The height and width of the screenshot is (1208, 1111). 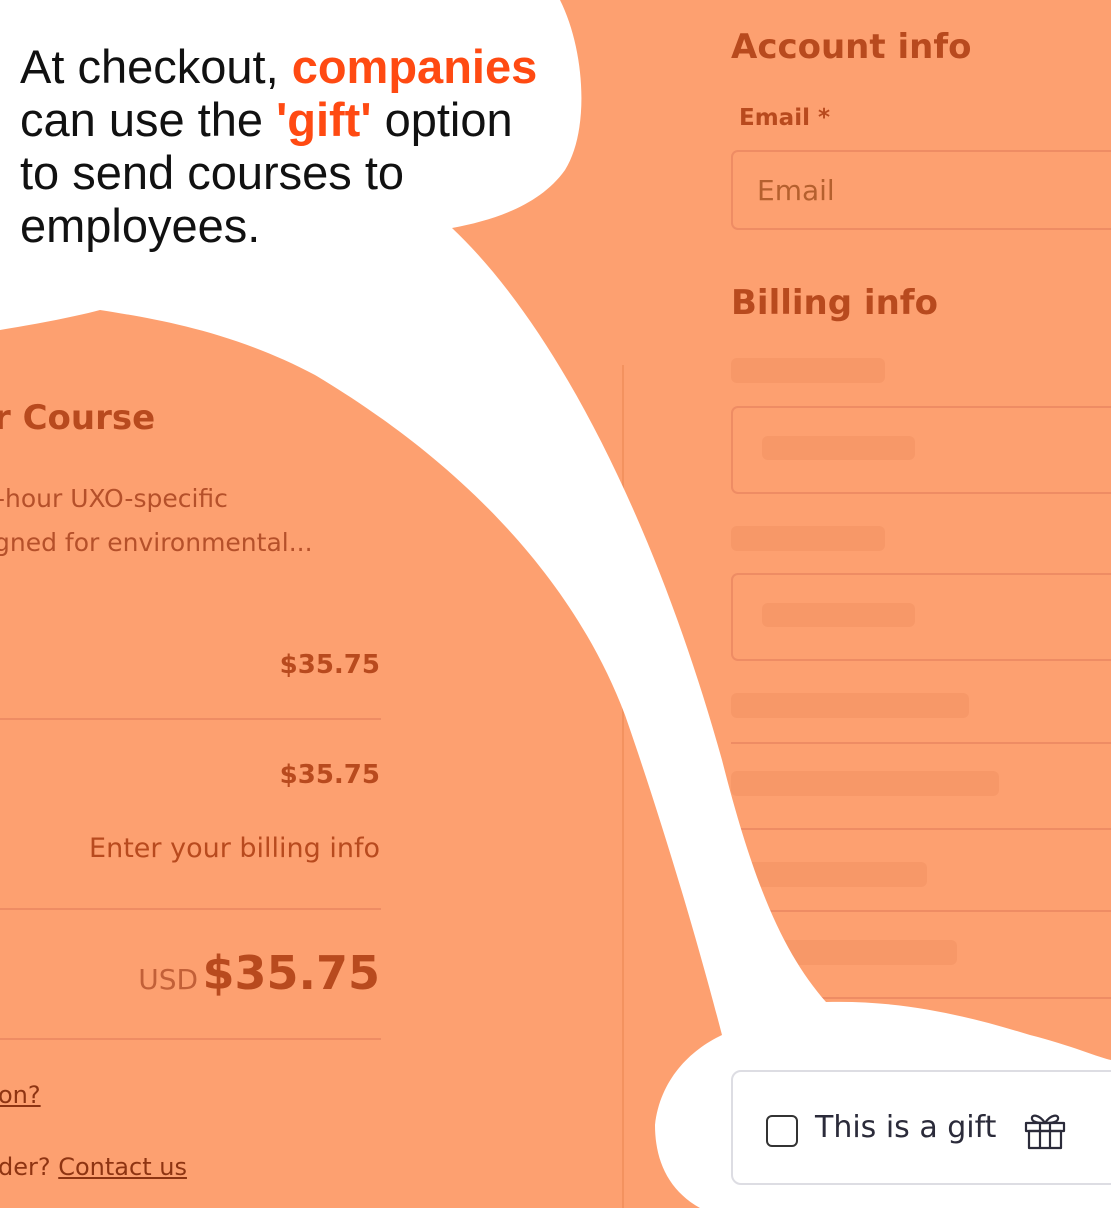 I want to click on callout-text-segment: At checkout,, so click(x=156, y=66).